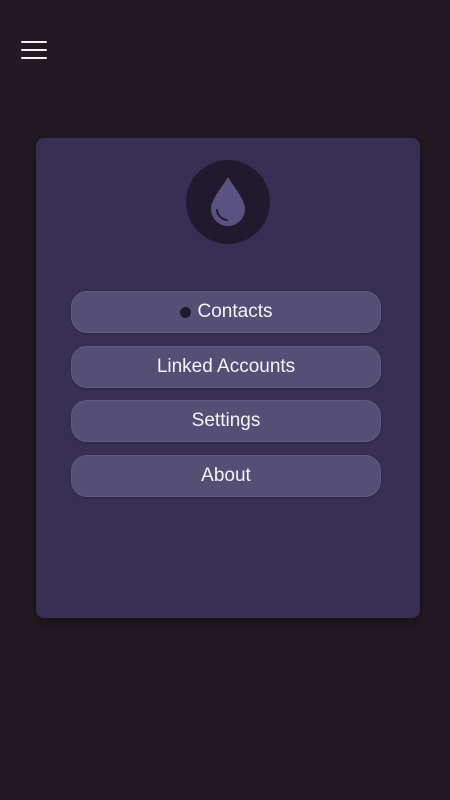 The width and height of the screenshot is (450, 800). I want to click on about-label: About, so click(226, 475).